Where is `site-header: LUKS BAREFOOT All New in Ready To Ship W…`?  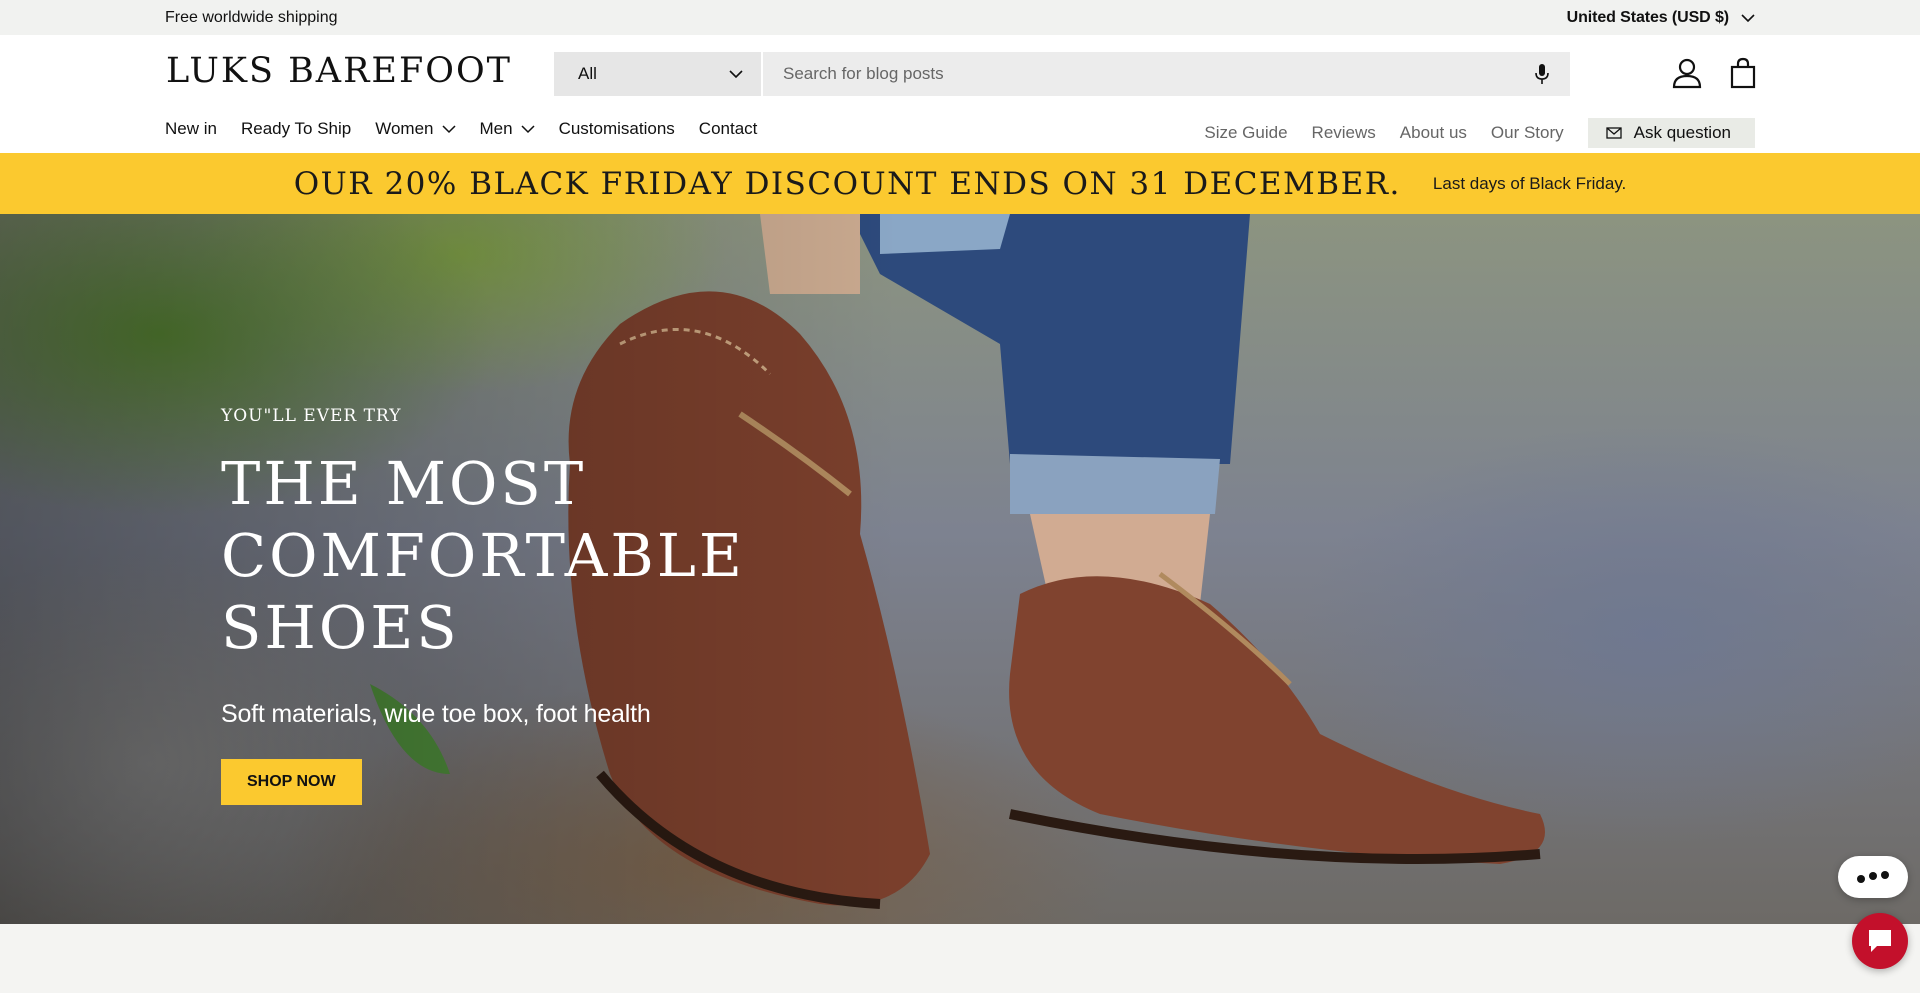
site-header: LUKS BAREFOOT All New in Ready To Ship W… is located at coordinates (960, 94).